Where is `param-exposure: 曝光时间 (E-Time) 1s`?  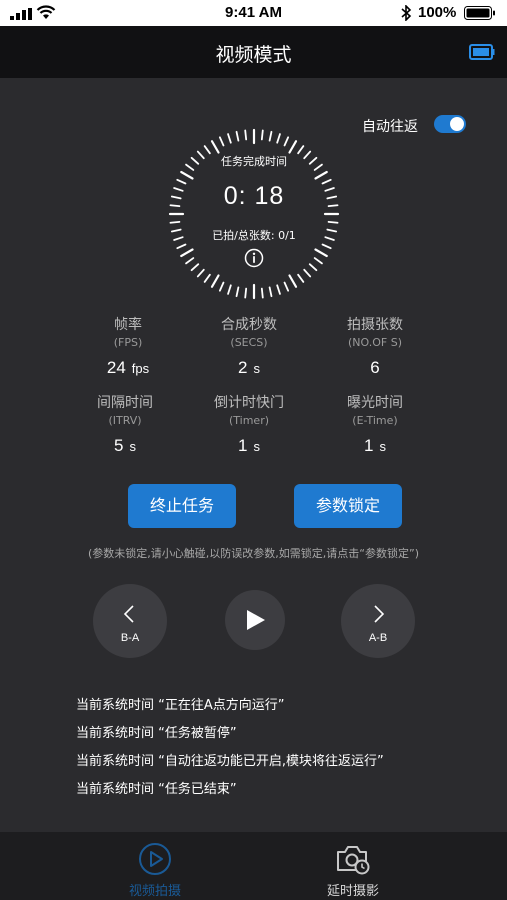
param-exposure: 曝光时间 (E-Time) 1s is located at coordinates (375, 424).